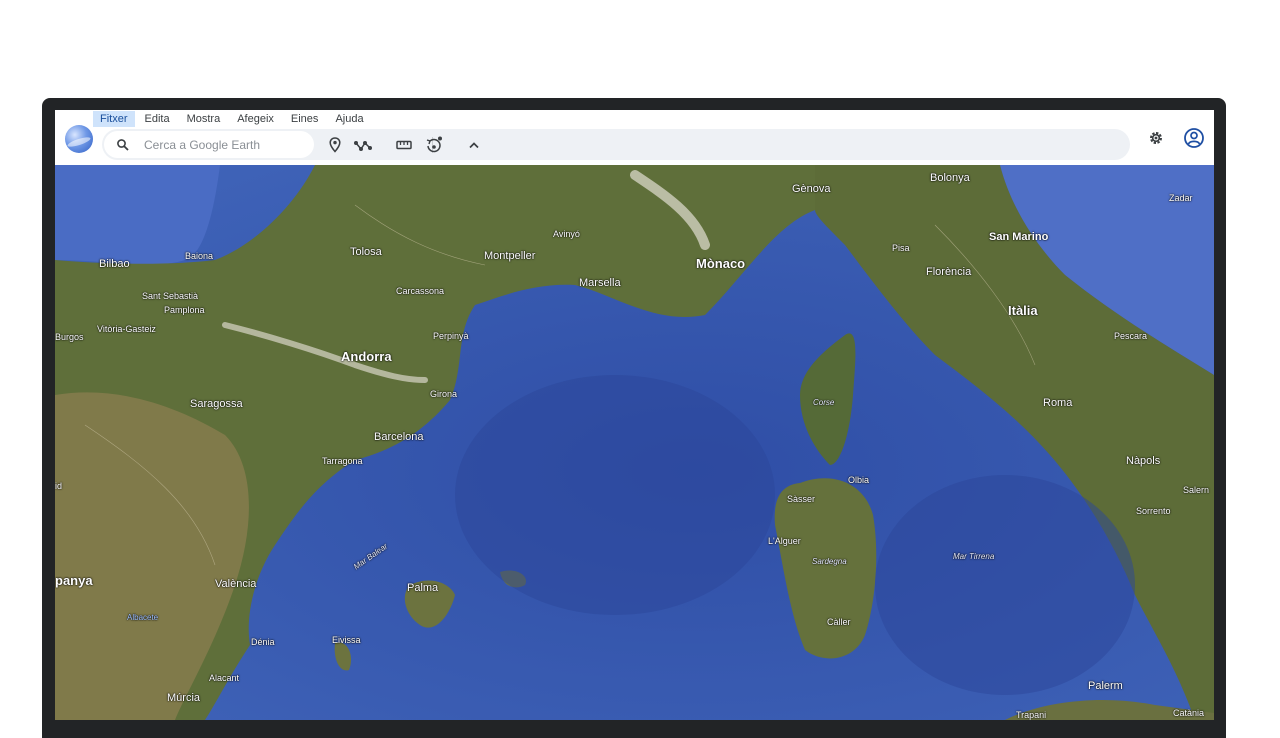 This screenshot has height=738, width=1280. What do you see at coordinates (346, 640) in the screenshot?
I see `map-label: Eivissa` at bounding box center [346, 640].